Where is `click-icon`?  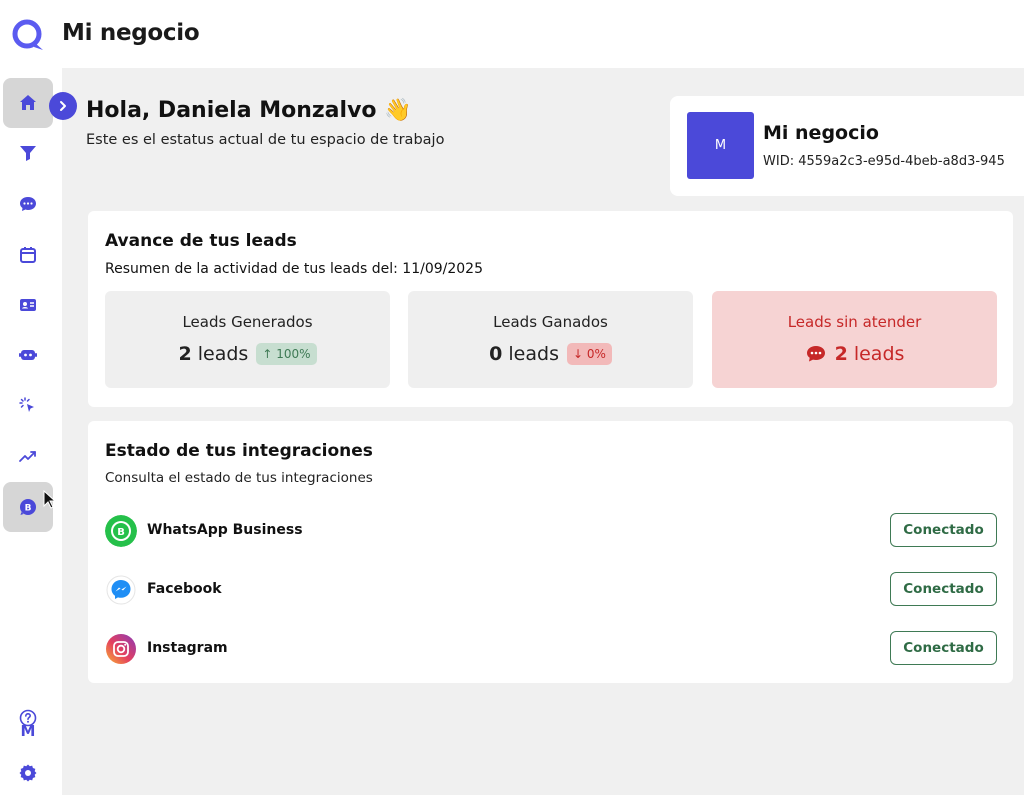
click-icon is located at coordinates (26, 404).